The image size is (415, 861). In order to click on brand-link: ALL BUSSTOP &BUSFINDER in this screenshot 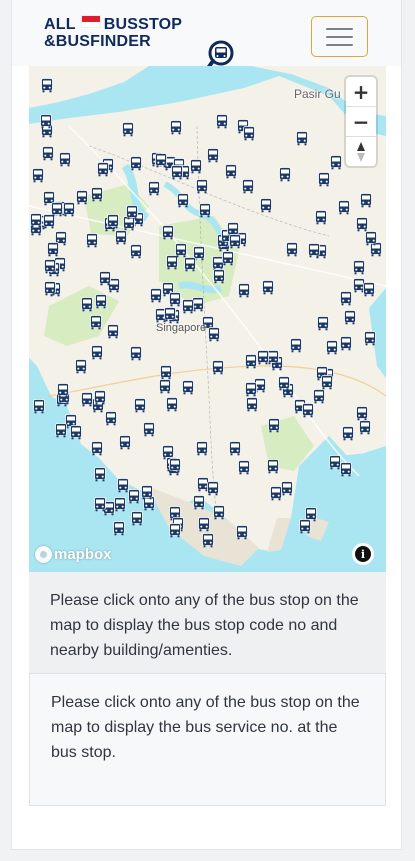, I will do `click(139, 42)`.